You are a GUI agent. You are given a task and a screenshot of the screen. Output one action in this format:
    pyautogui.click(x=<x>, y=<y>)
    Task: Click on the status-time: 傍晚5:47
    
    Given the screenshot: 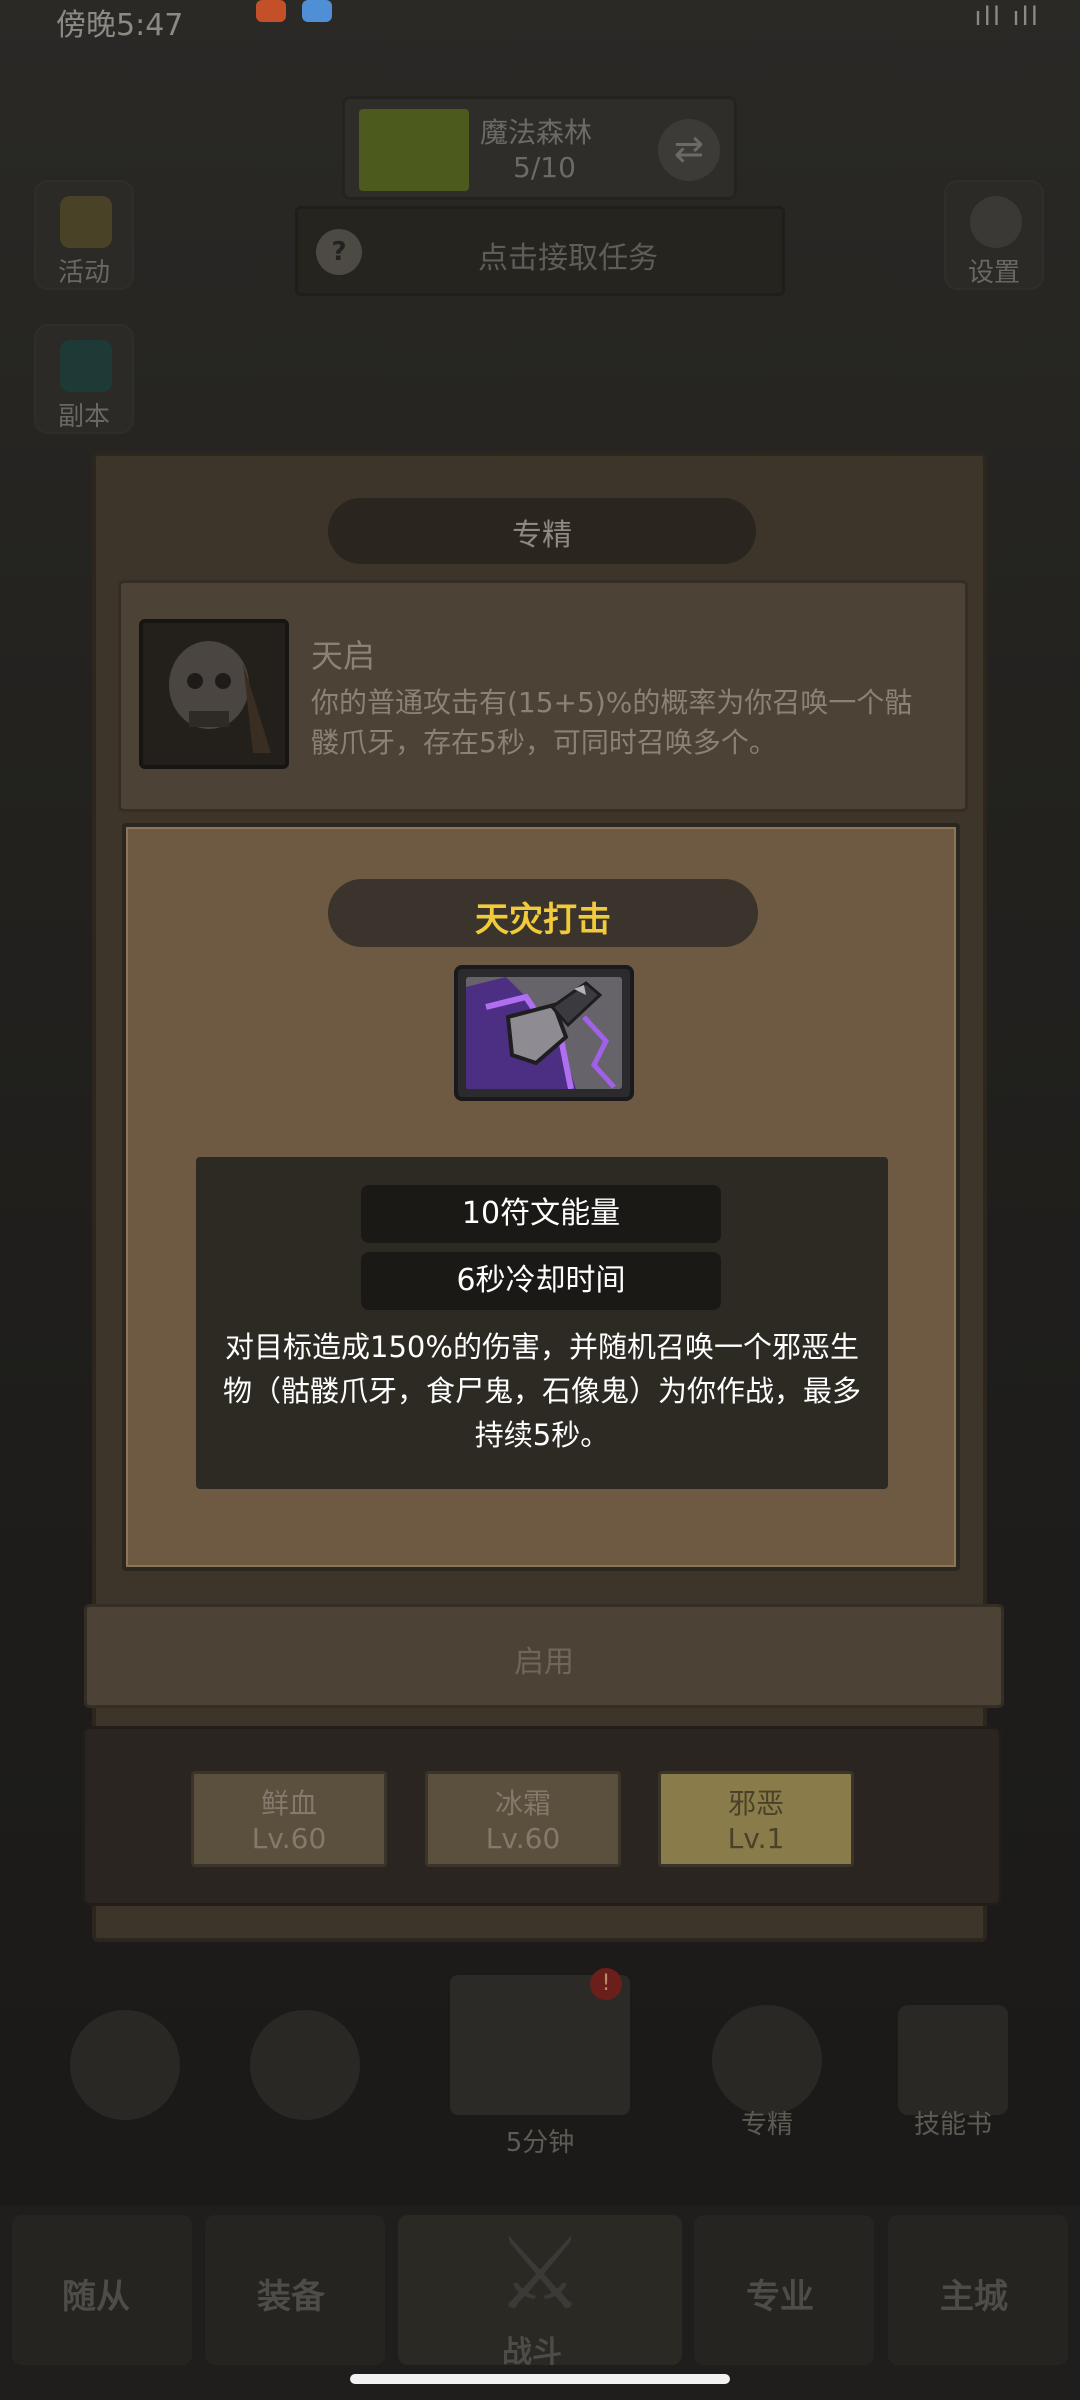 What is the action you would take?
    pyautogui.click(x=120, y=25)
    